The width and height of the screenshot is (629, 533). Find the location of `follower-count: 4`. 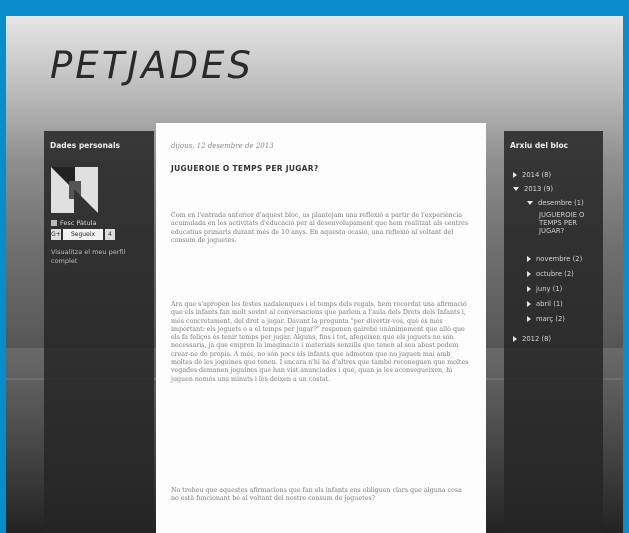

follower-count: 4 is located at coordinates (110, 234).